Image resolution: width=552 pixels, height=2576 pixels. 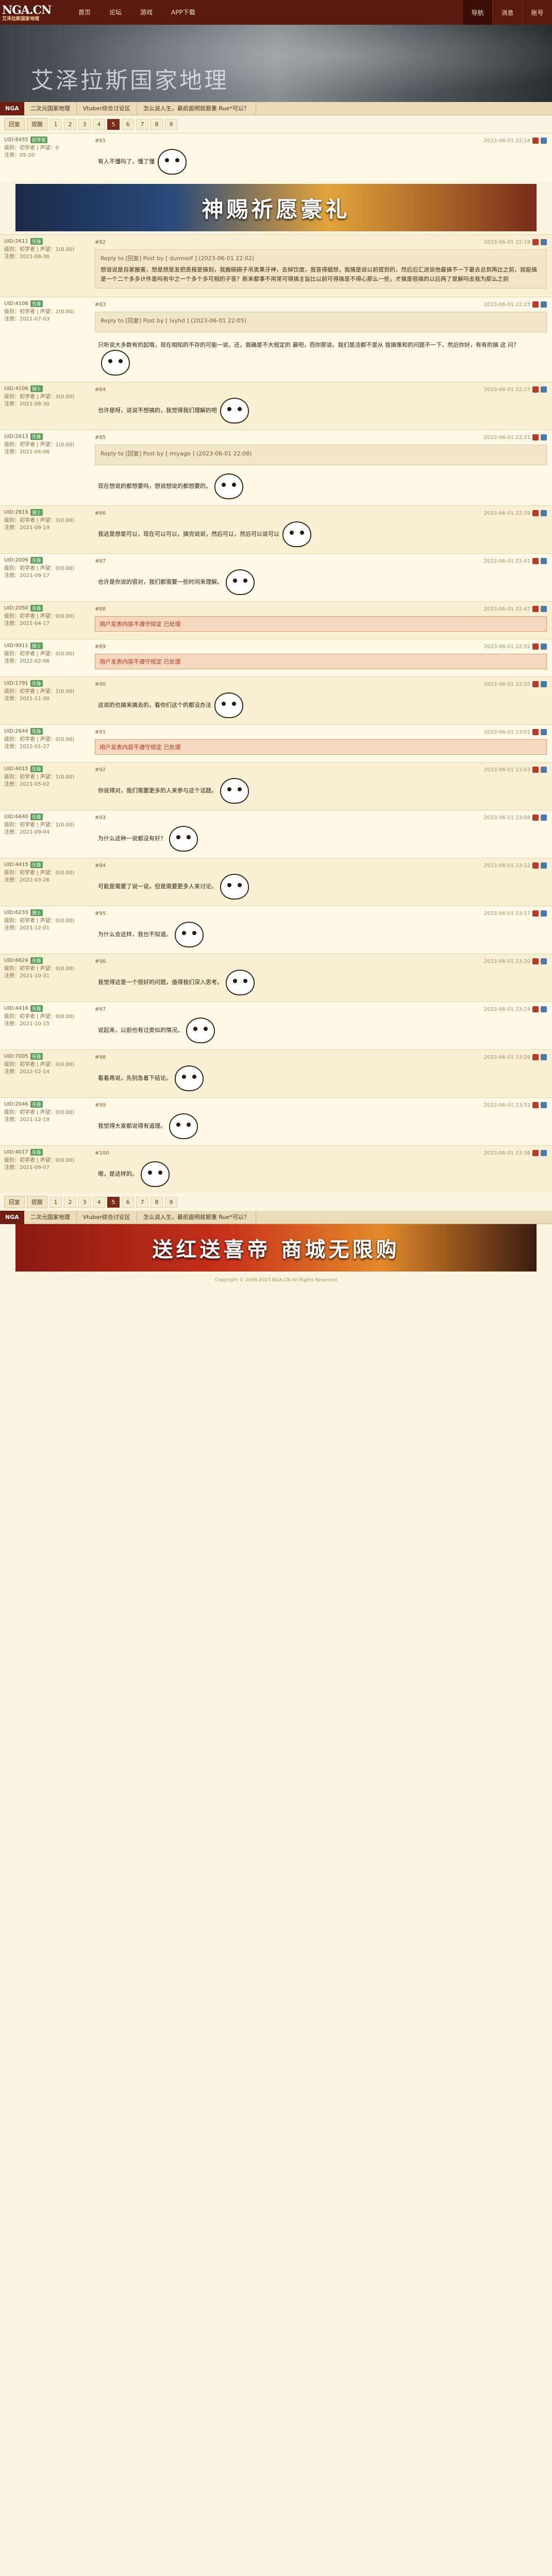 What do you see at coordinates (70, 124) in the screenshot?
I see `page-link: 2` at bounding box center [70, 124].